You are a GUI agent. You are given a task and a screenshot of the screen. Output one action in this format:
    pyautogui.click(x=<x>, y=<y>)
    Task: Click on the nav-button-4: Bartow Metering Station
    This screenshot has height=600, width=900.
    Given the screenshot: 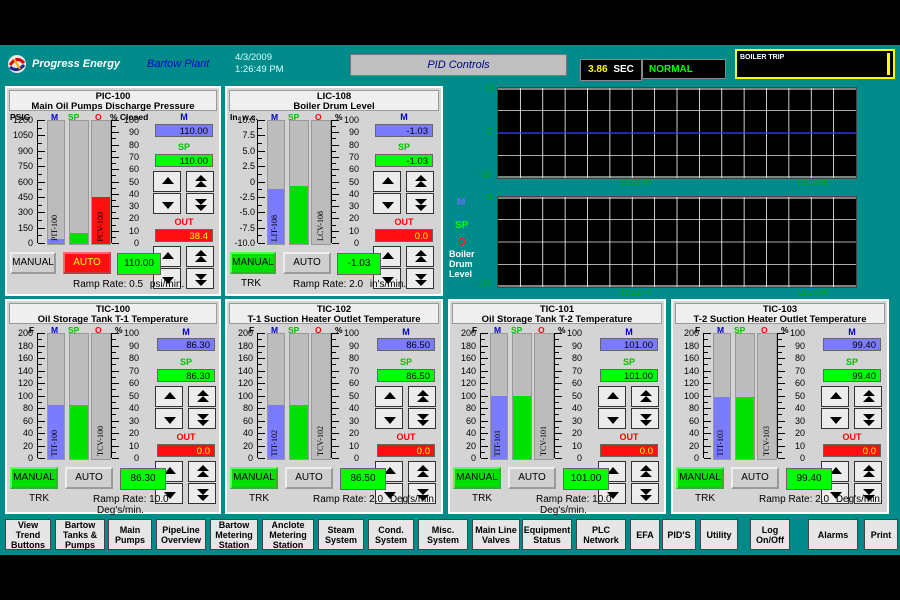 What is the action you would take?
    pyautogui.click(x=234, y=534)
    